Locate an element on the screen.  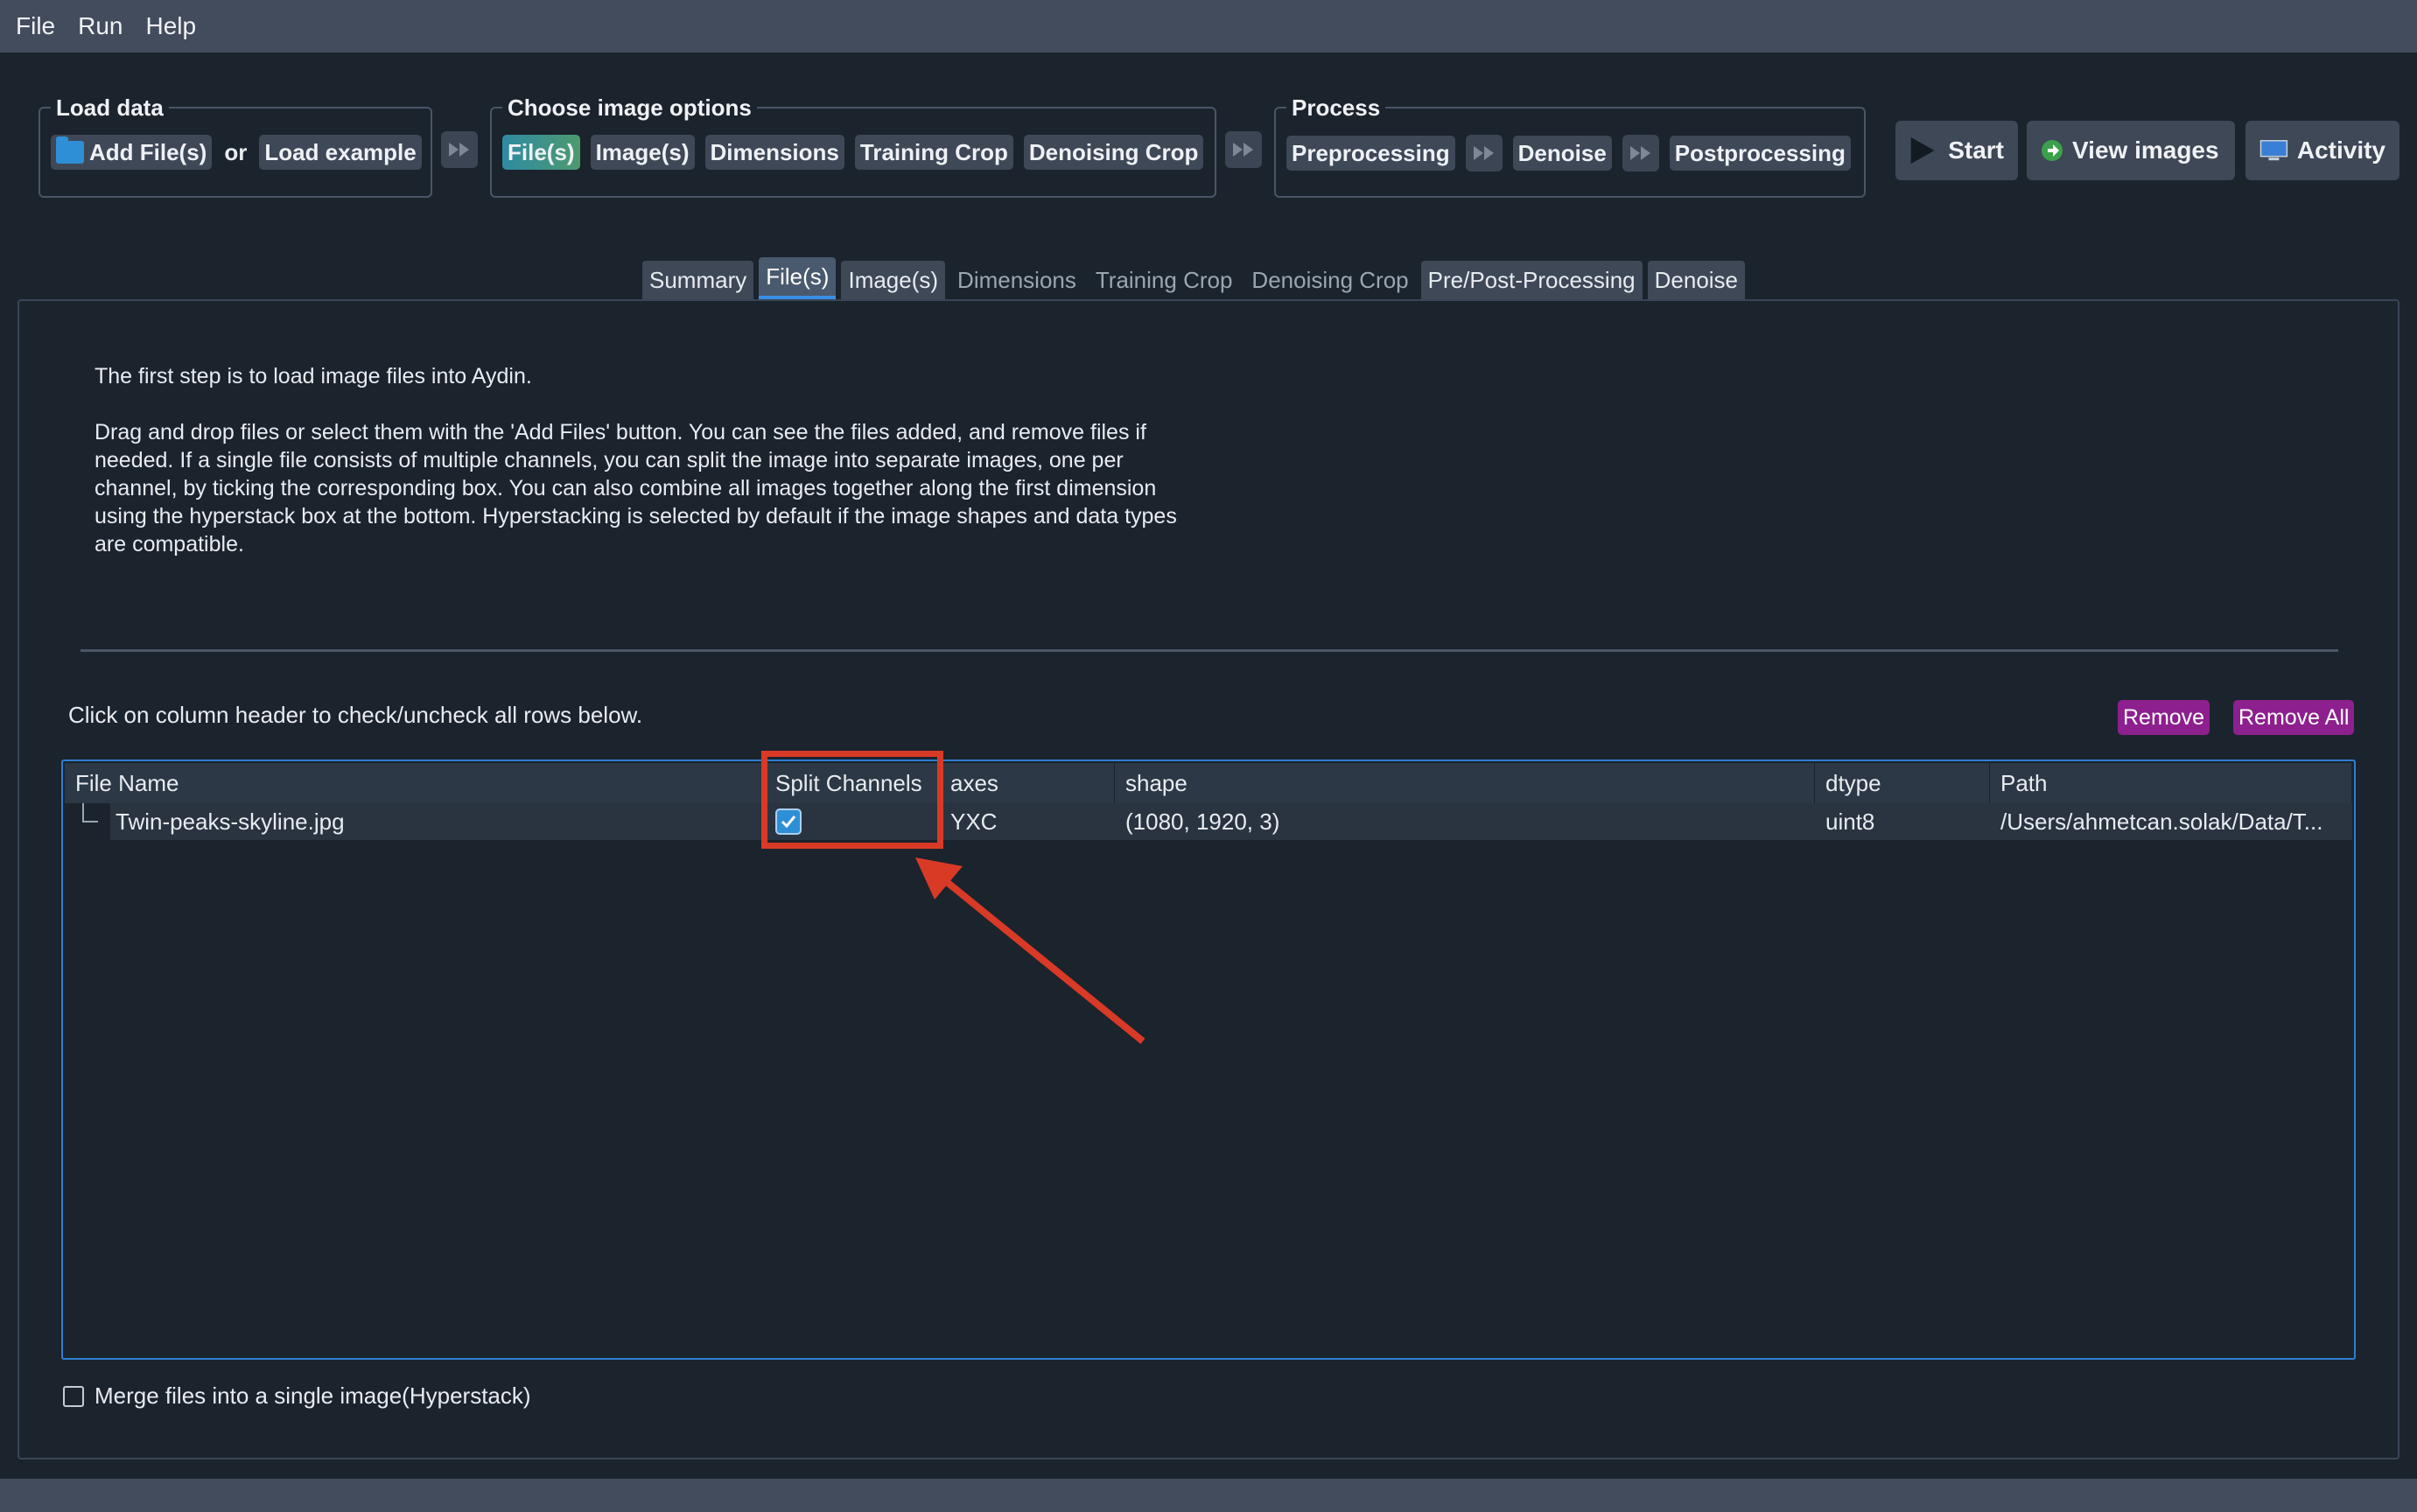
remove-button: Remove is located at coordinates (2164, 717).